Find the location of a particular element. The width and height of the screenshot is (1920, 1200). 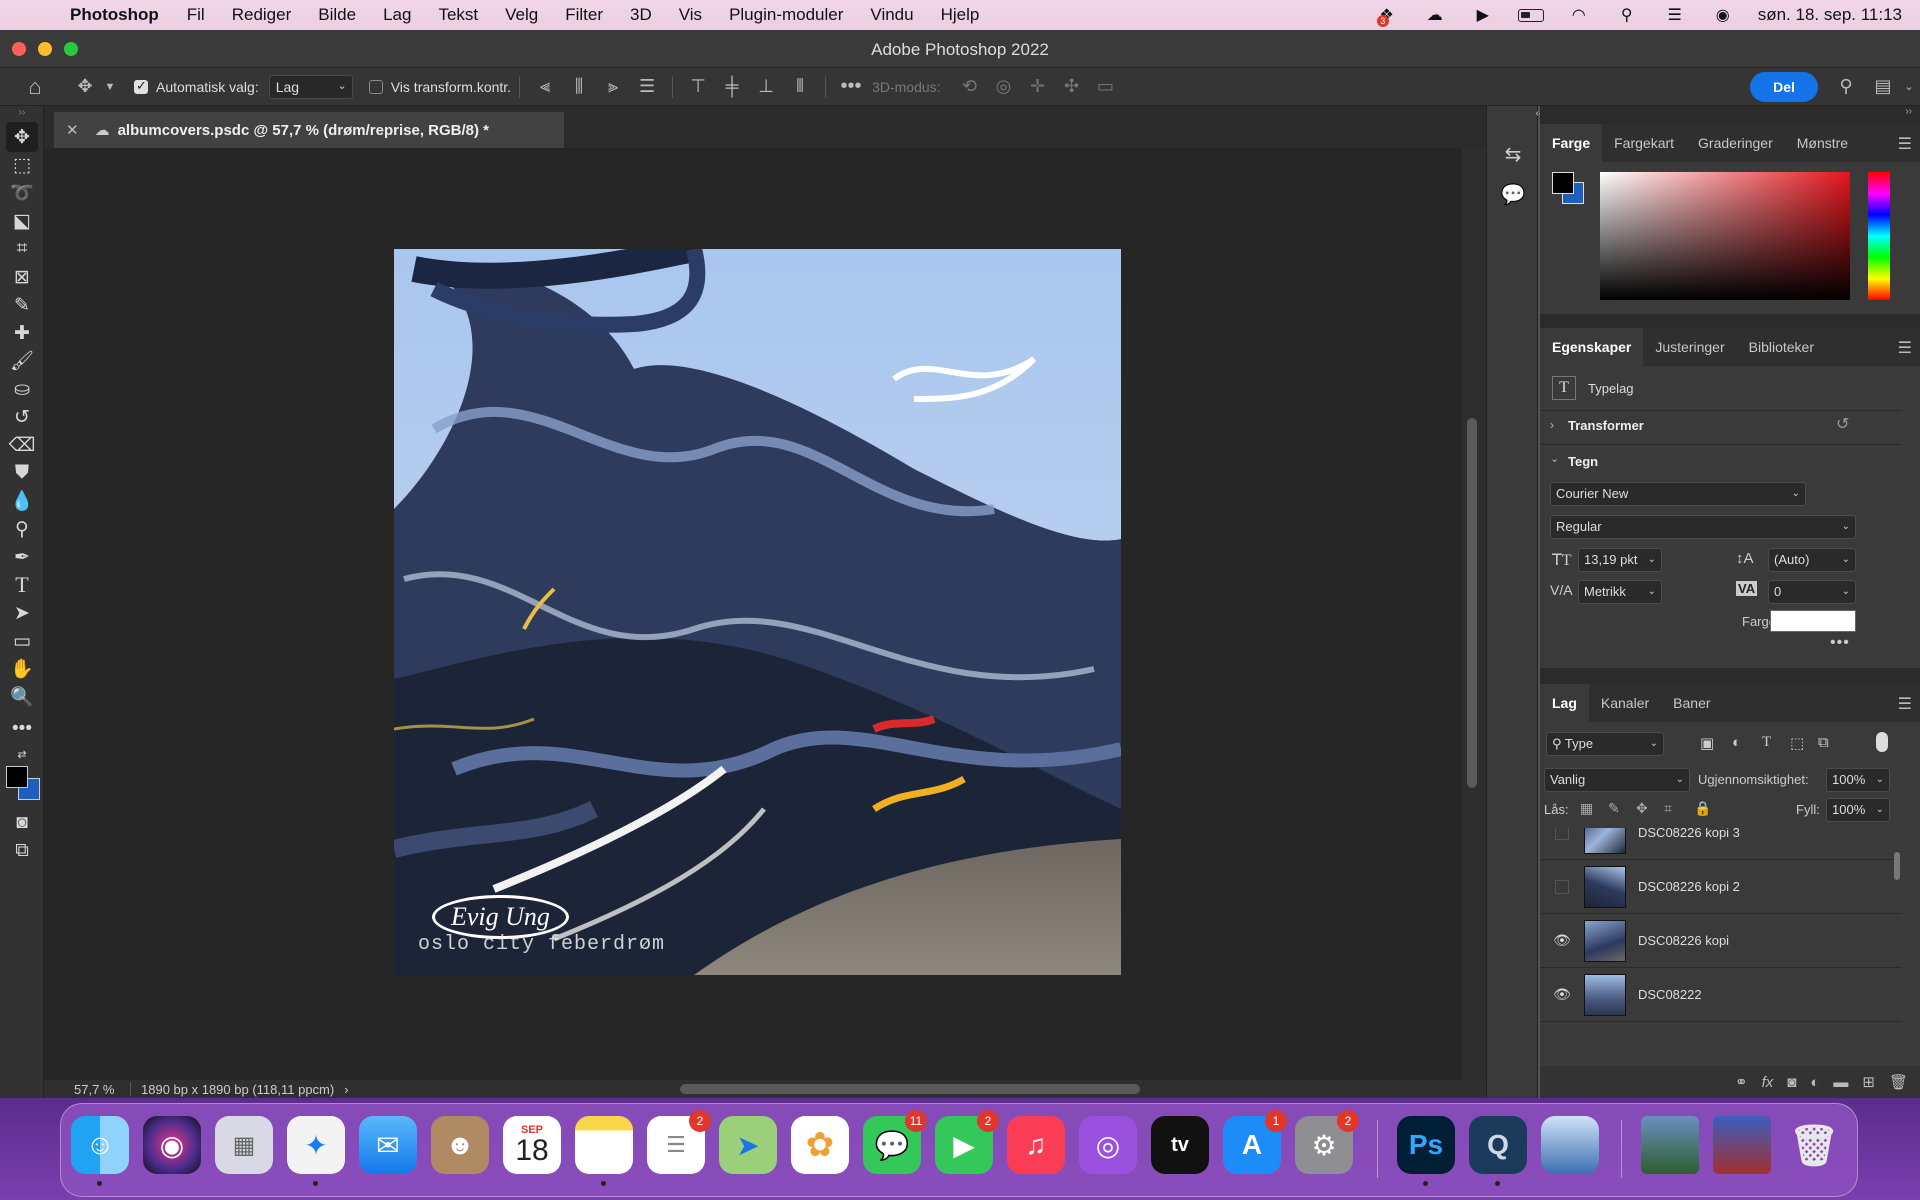

messages-icon: 💬 11 is located at coordinates (895, 1142).